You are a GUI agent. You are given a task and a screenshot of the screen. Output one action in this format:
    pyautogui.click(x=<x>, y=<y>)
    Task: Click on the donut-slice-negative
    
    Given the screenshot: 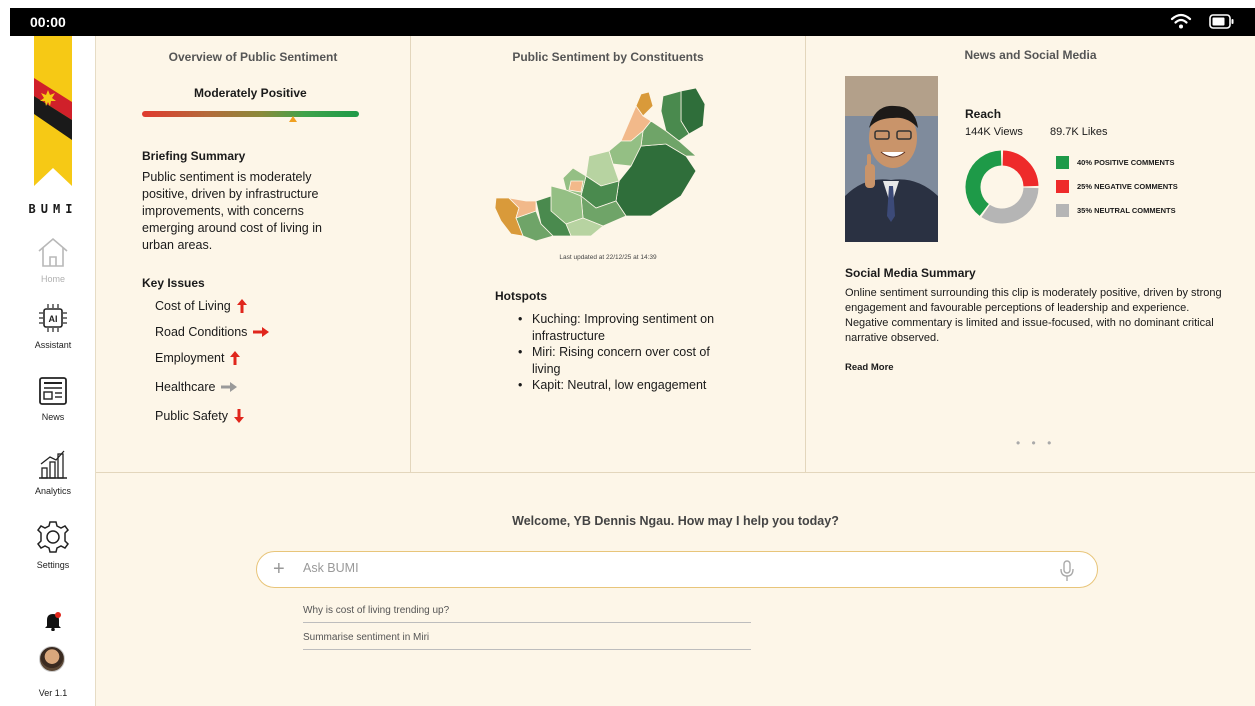 What is the action you would take?
    pyautogui.click(x=1020, y=168)
    